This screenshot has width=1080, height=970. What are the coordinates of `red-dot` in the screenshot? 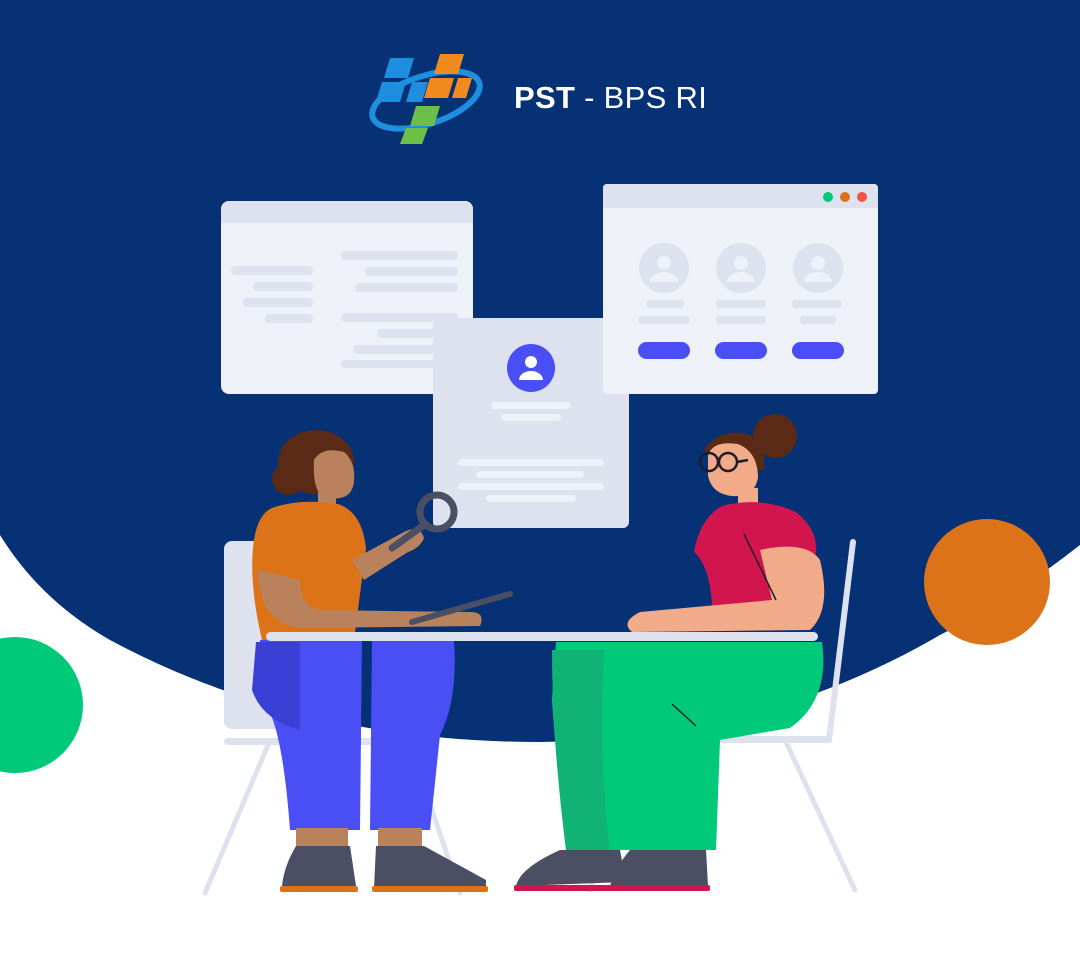 It's located at (862, 197).